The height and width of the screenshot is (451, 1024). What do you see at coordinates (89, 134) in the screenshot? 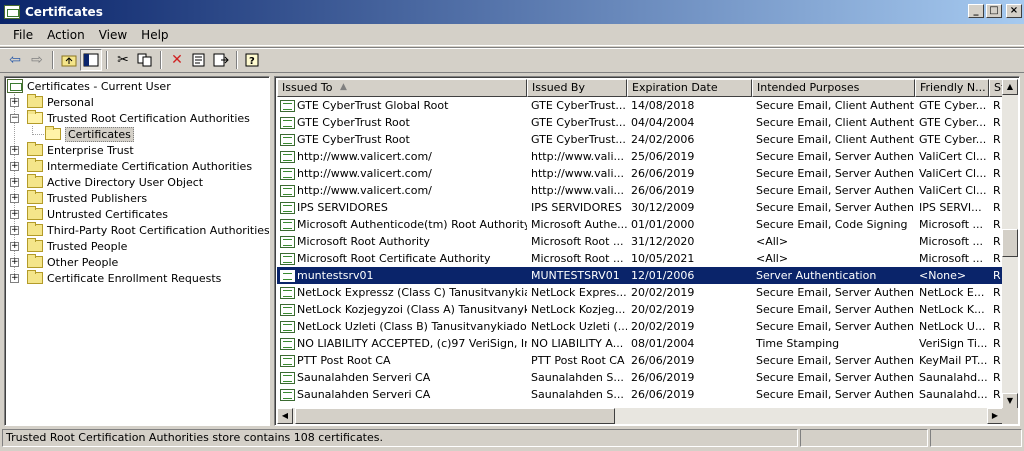
I see `tree-item-certificates: Certificates` at bounding box center [89, 134].